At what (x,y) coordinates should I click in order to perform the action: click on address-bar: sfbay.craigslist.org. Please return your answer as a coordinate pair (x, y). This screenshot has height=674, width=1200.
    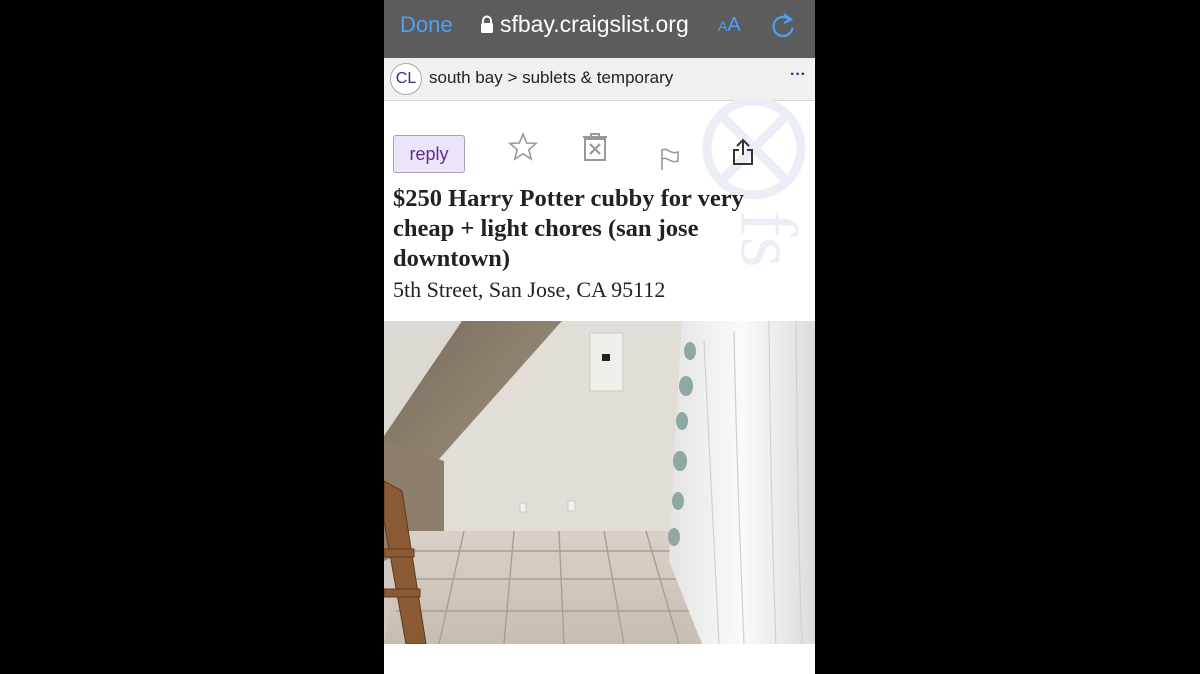
    Looking at the image, I should click on (584, 24).